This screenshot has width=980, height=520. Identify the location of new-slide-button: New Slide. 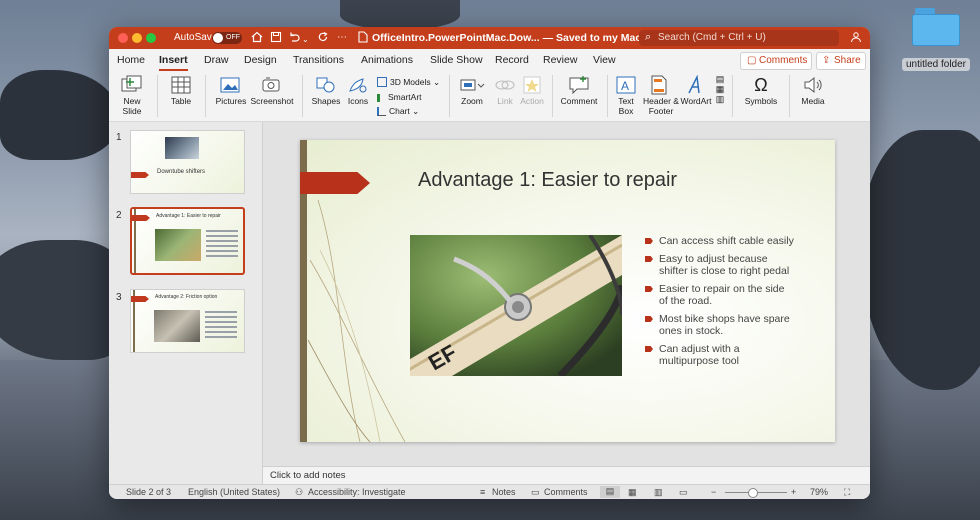
(132, 95).